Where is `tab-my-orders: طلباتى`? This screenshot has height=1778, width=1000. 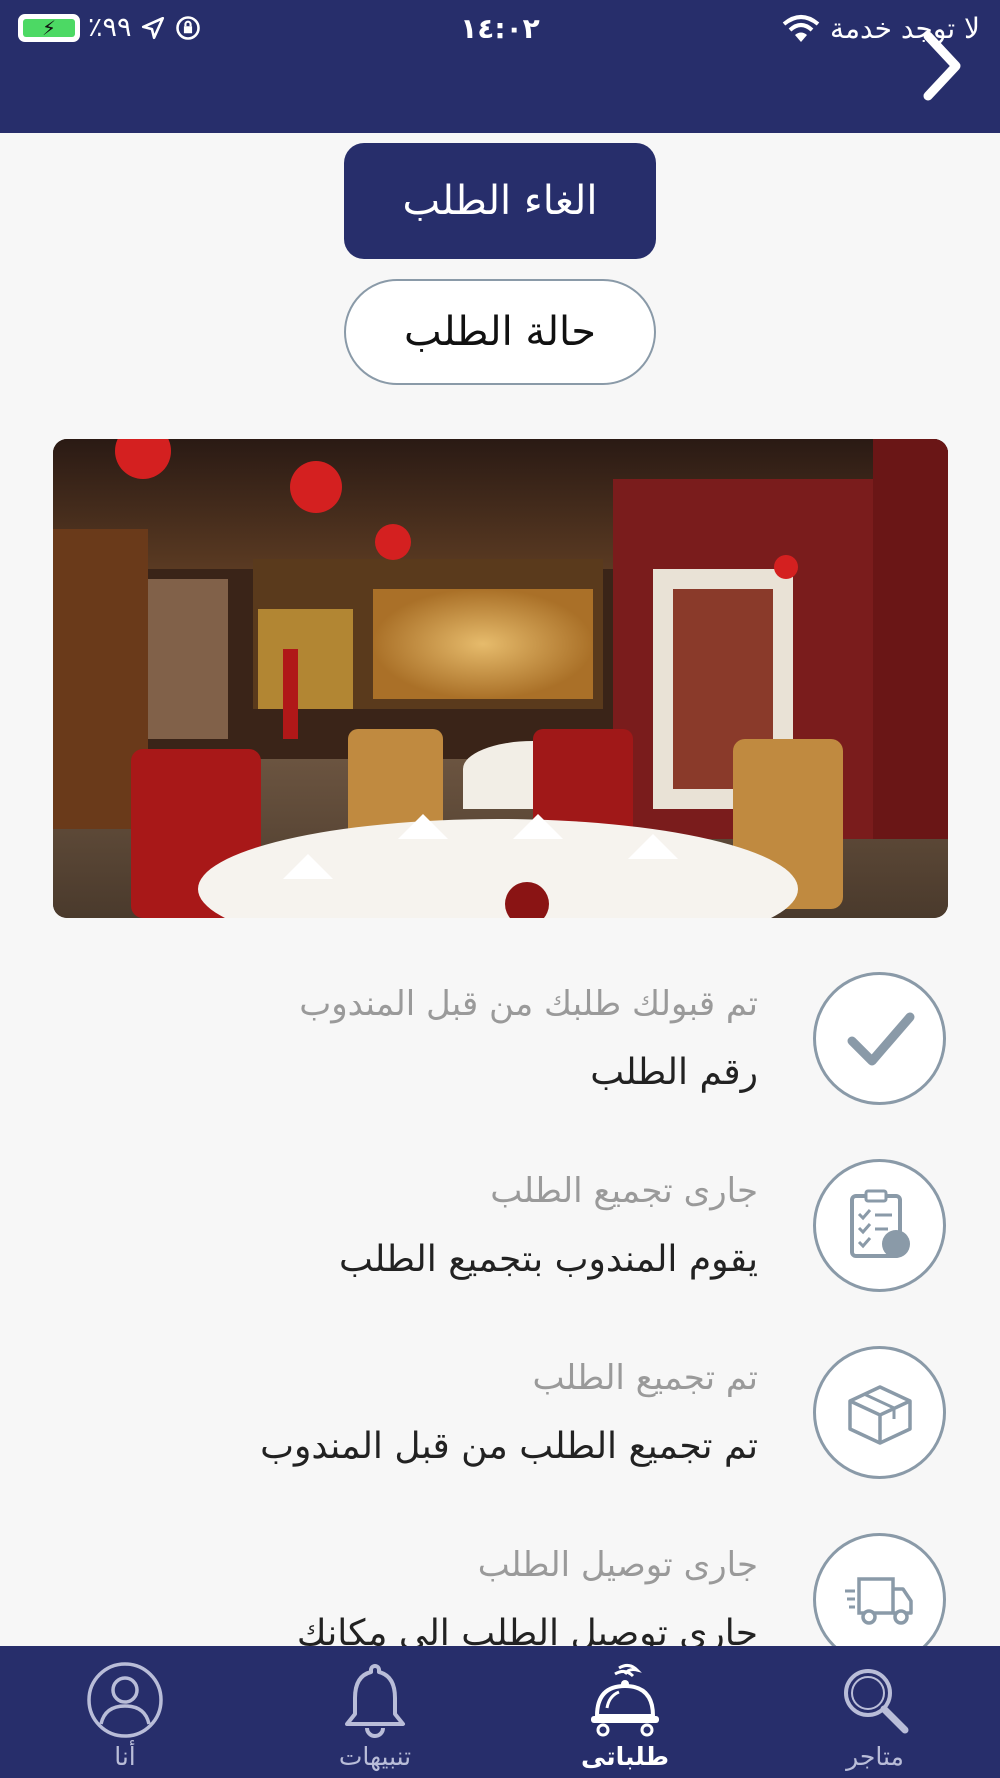 tab-my-orders: طلباتى is located at coordinates (625, 1712).